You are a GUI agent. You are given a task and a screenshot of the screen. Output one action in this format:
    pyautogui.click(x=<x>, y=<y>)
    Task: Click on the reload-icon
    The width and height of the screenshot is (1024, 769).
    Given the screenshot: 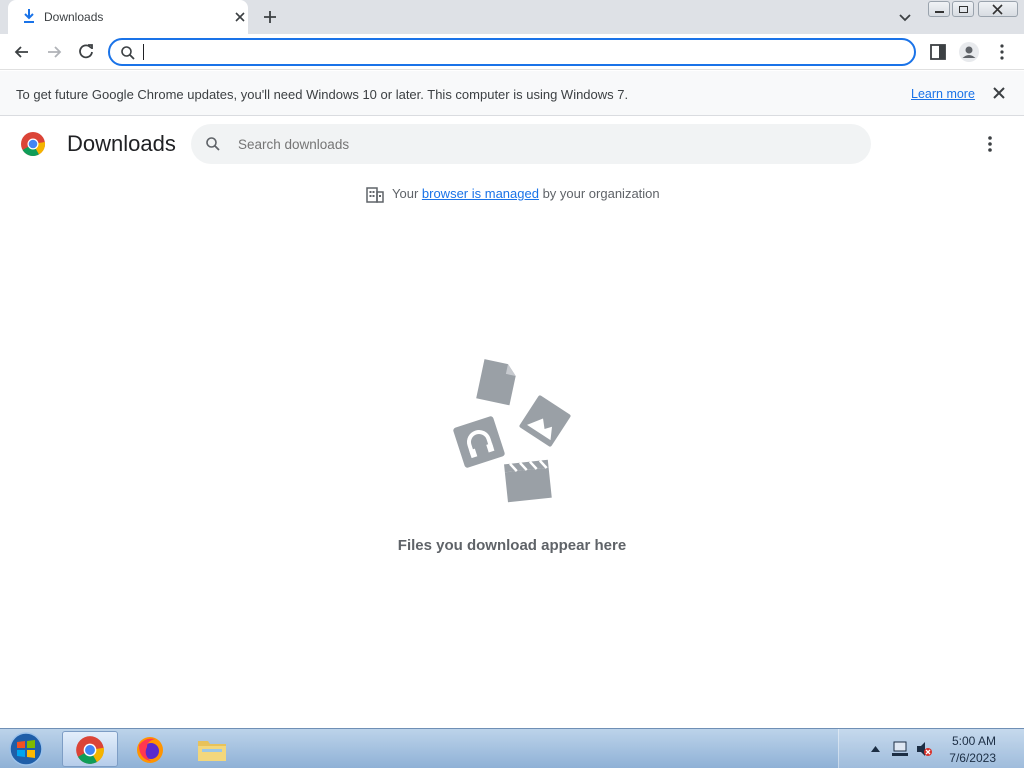 What is the action you would take?
    pyautogui.click(x=86, y=52)
    